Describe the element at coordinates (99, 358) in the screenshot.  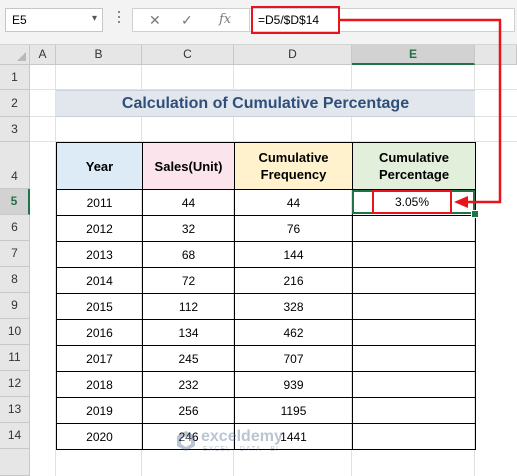
I see `cell-year: 2017` at that location.